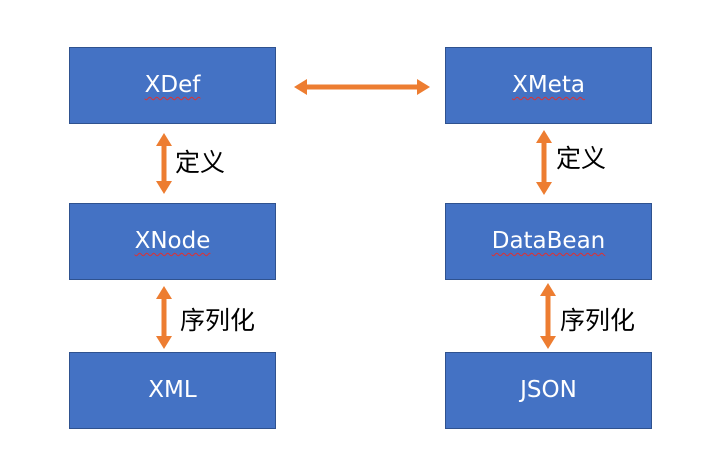 The image size is (726, 473). I want to click on edge-label-right-define: 定义, so click(581, 158).